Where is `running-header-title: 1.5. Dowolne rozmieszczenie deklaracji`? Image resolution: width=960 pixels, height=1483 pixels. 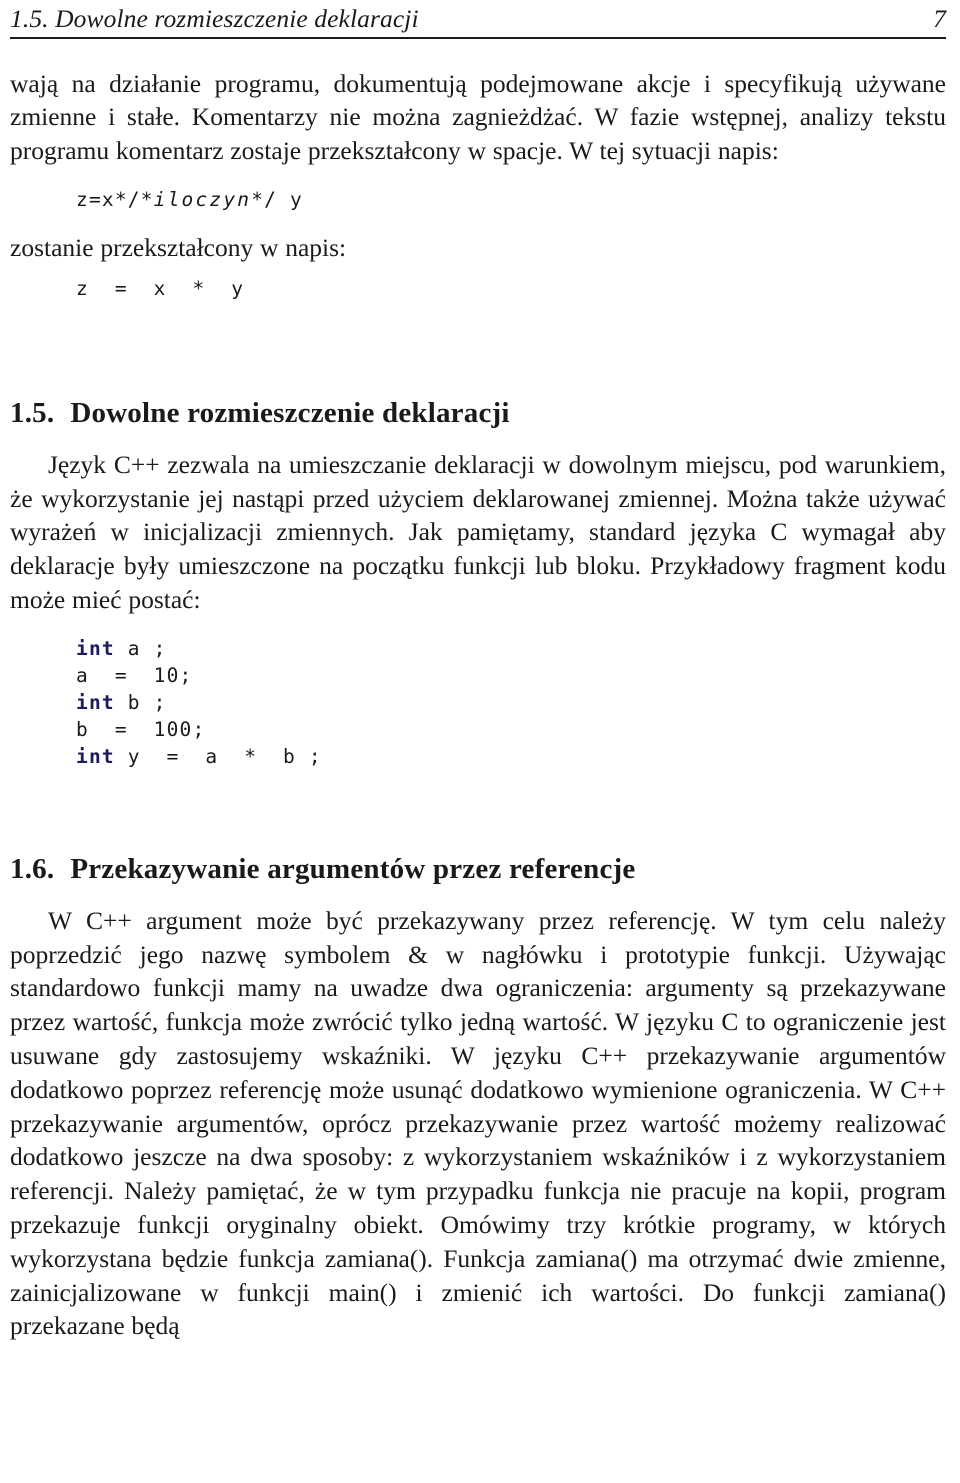 running-header-title: 1.5. Dowolne rozmieszczenie deklaracji is located at coordinates (214, 18).